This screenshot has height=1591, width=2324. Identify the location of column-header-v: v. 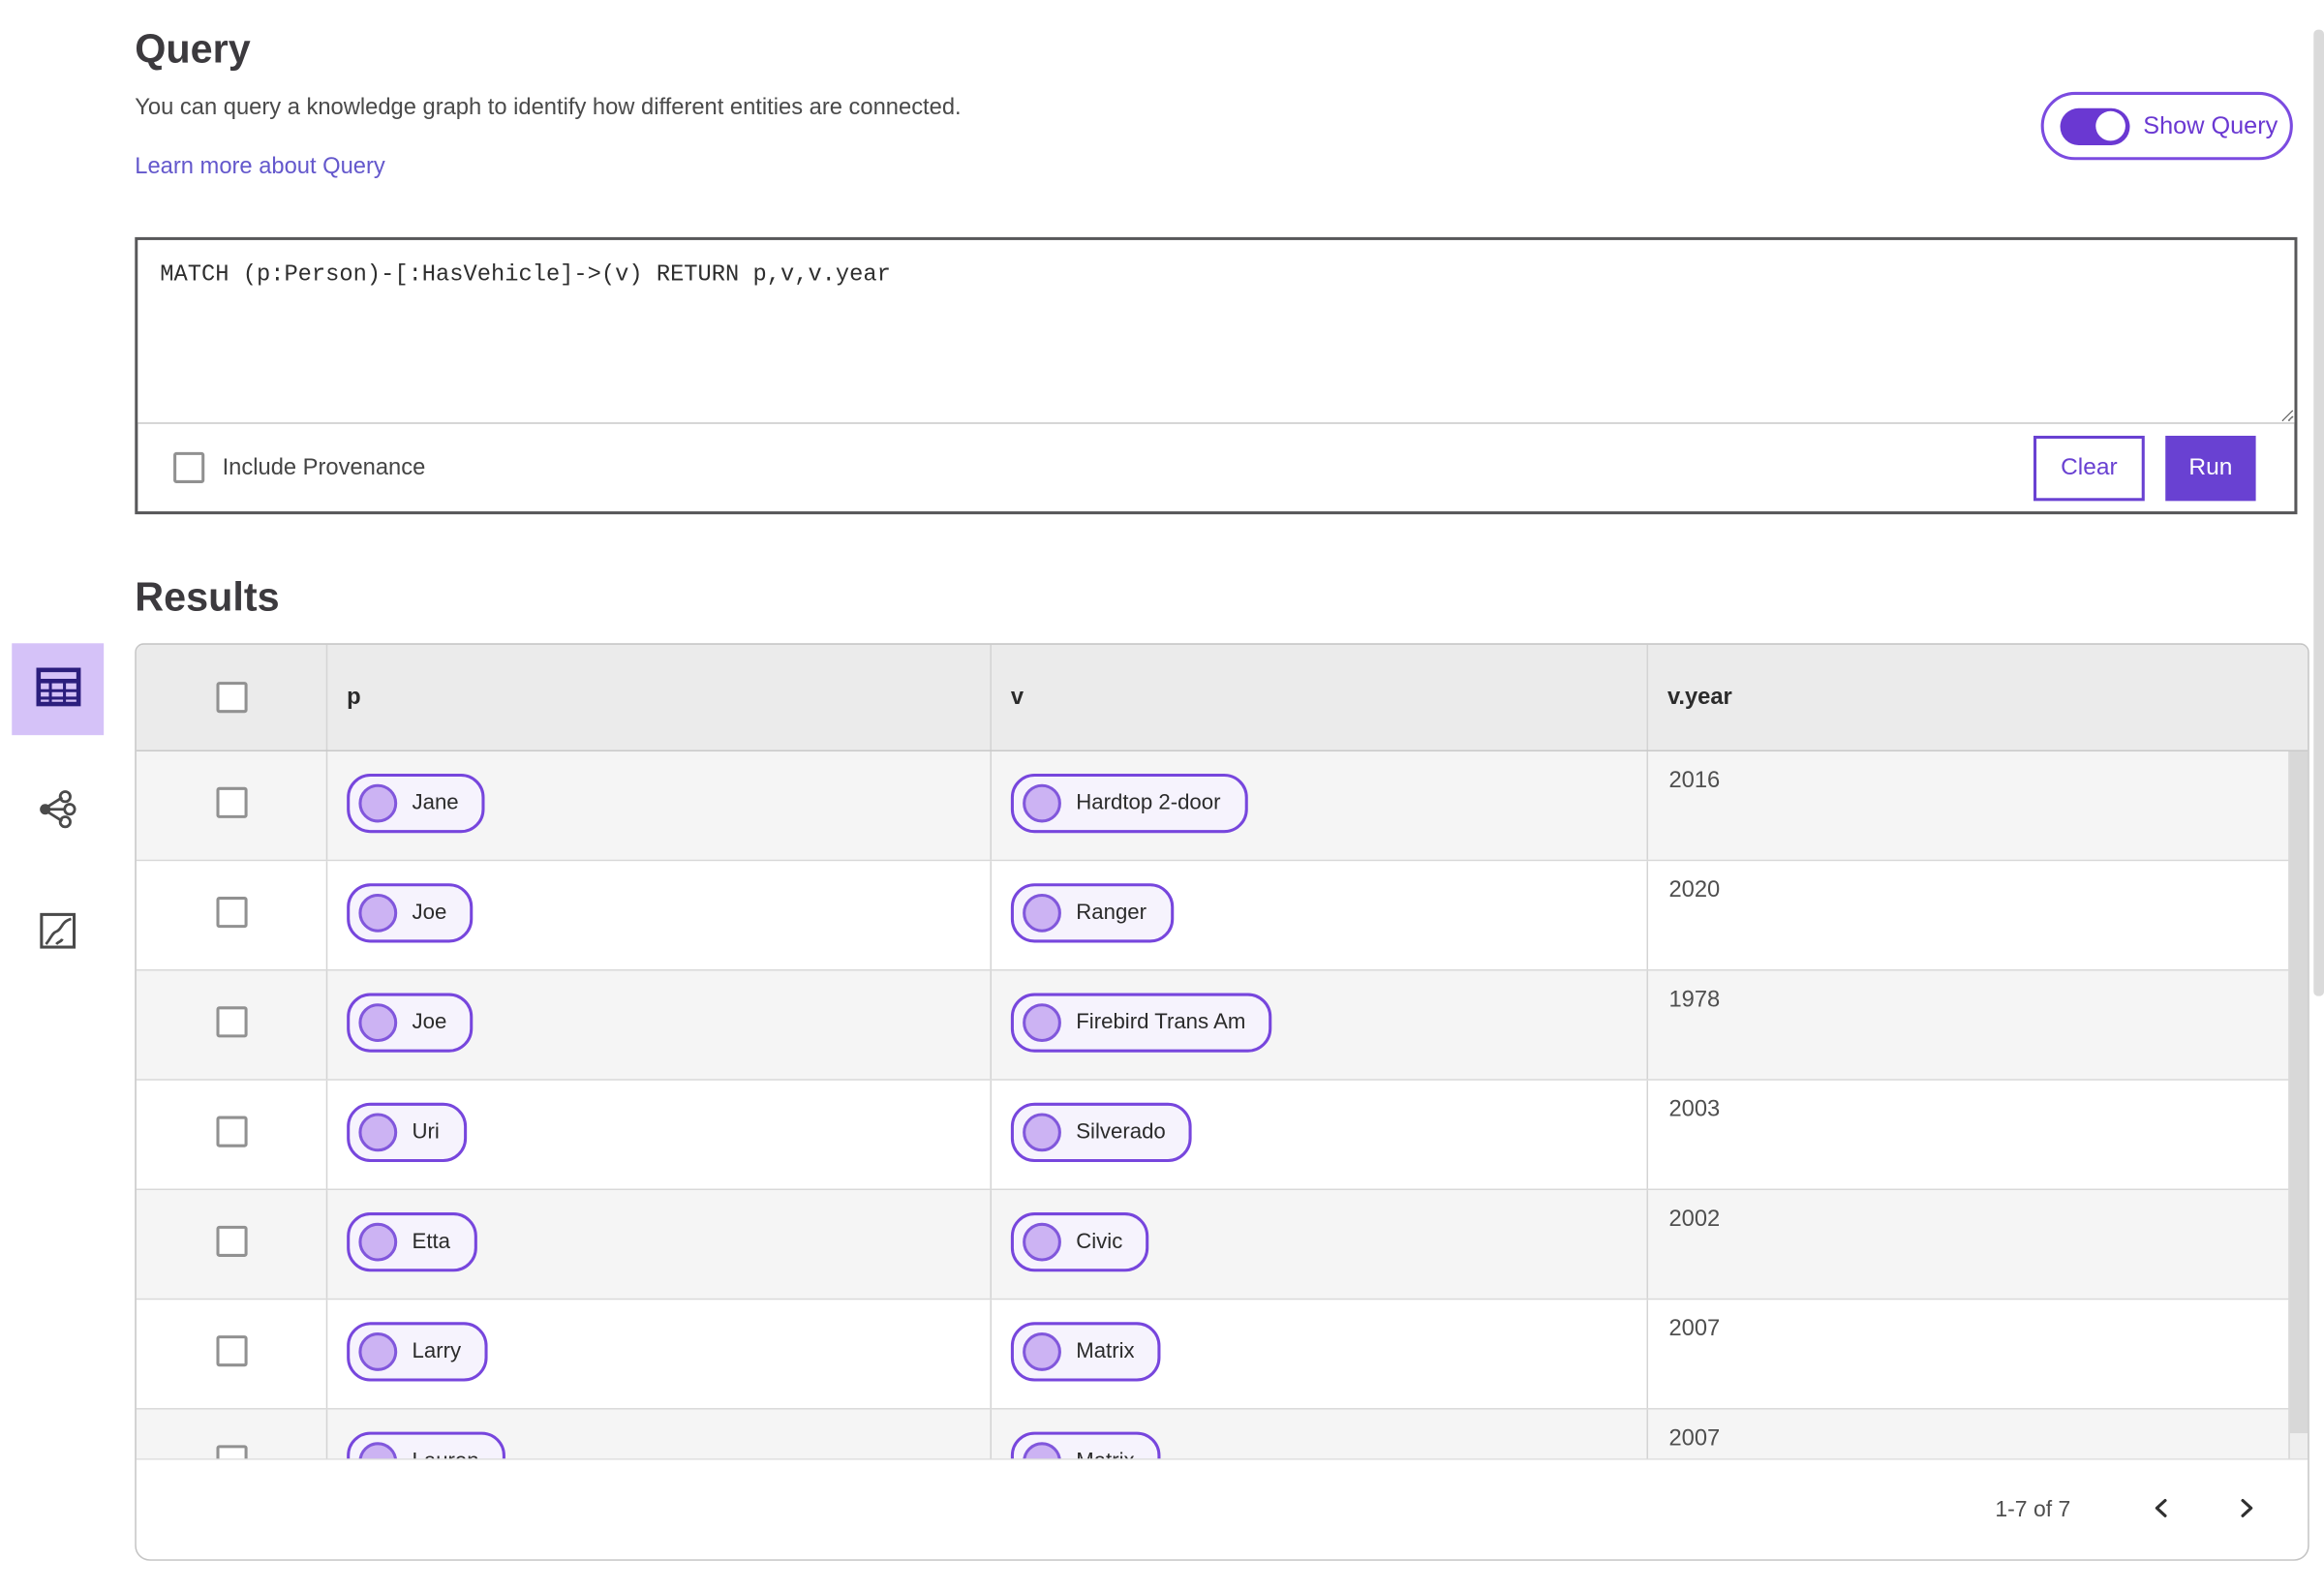
(1321, 697).